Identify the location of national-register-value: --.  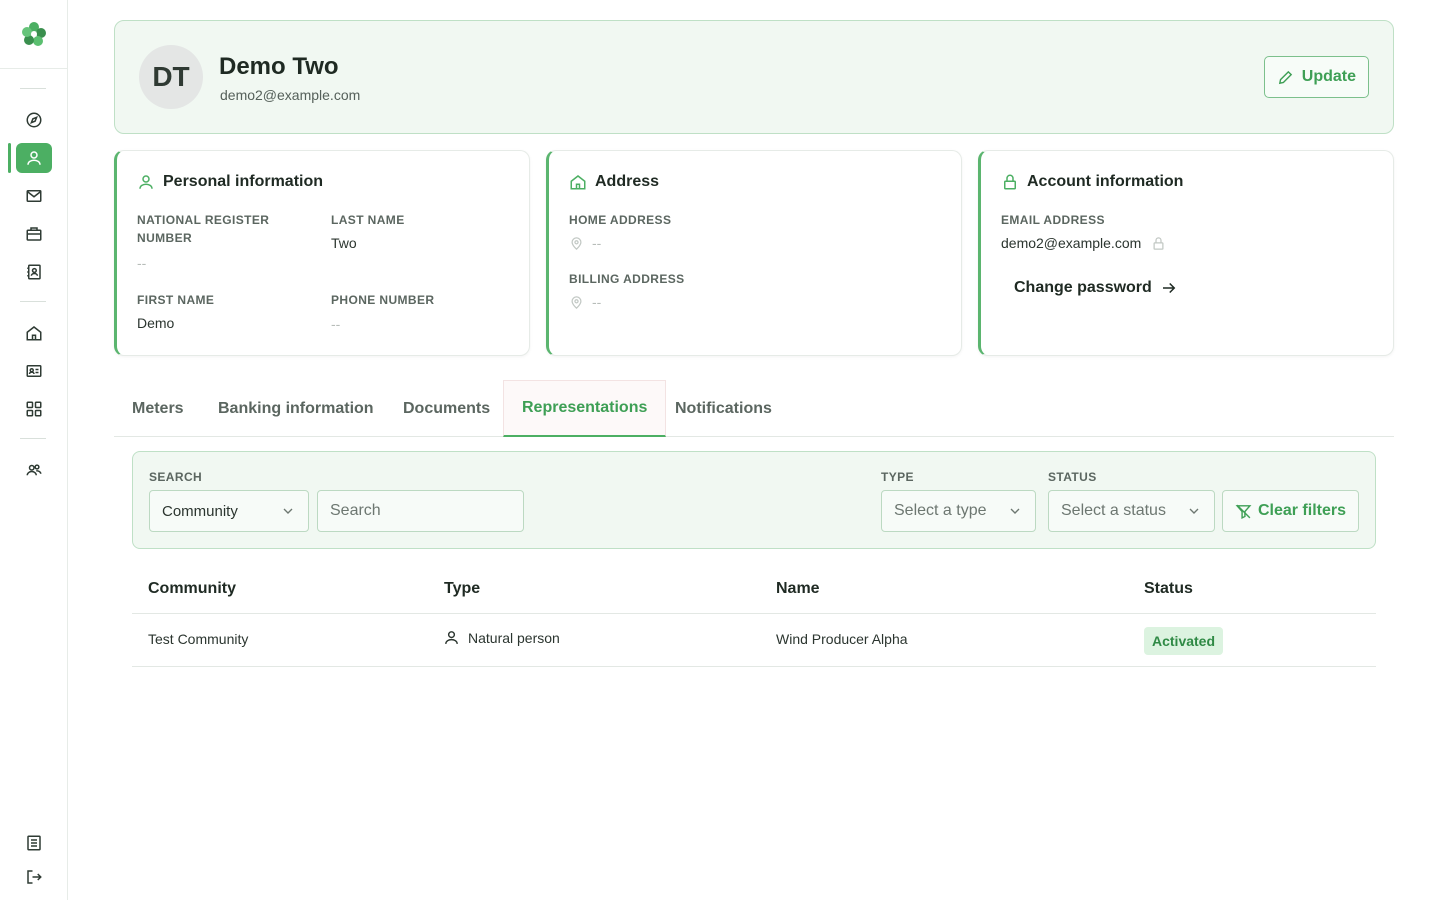
(142, 263).